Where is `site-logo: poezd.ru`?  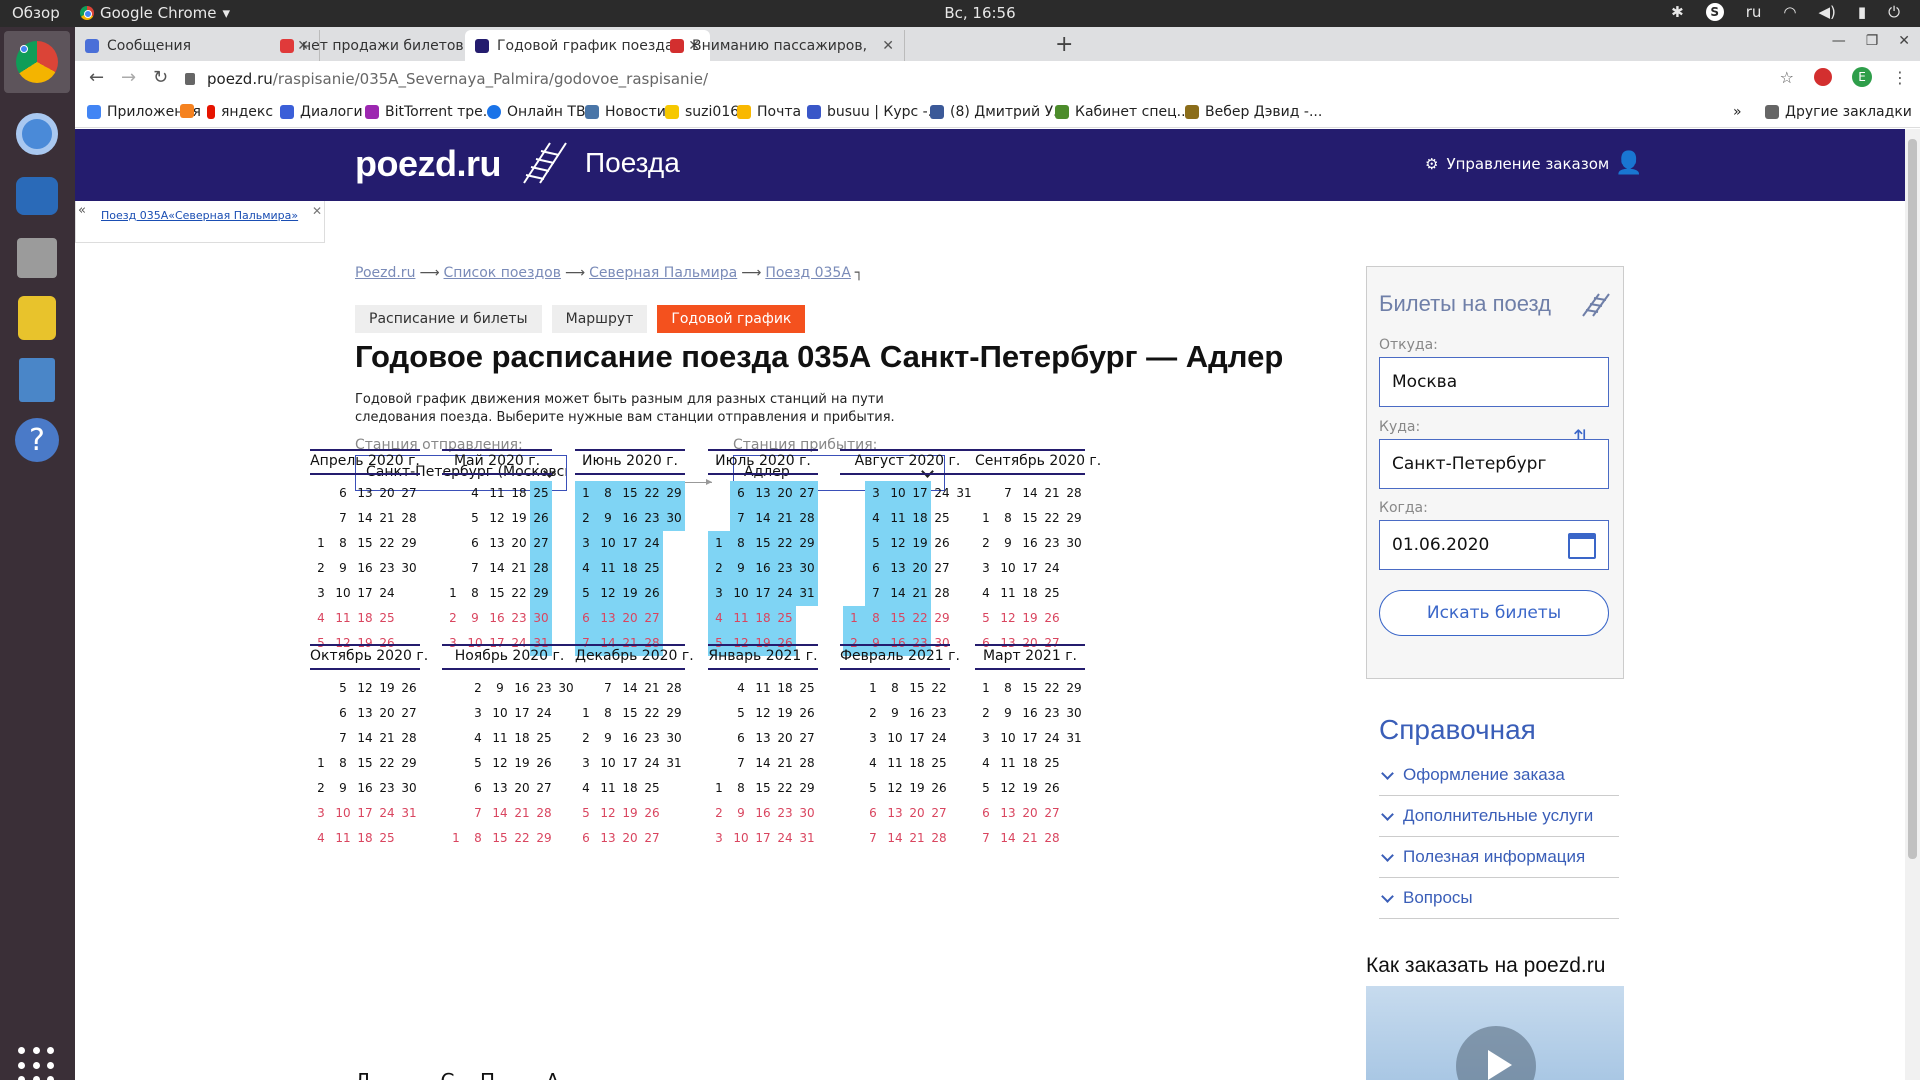
site-logo: poezd.ru is located at coordinates (428, 164).